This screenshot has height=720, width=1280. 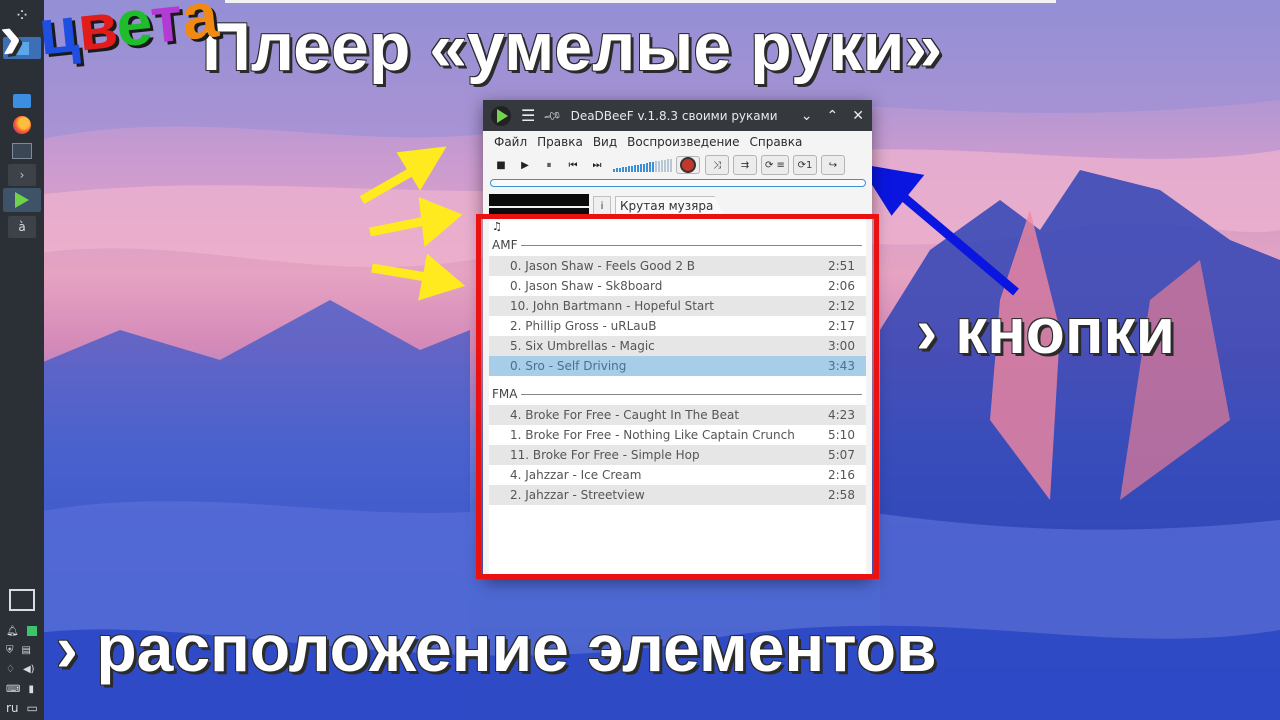 I want to click on playback-mode-buttons: ⤨ ⇉ ⟳ ≡ ⟳1 ↪, so click(x=775, y=165).